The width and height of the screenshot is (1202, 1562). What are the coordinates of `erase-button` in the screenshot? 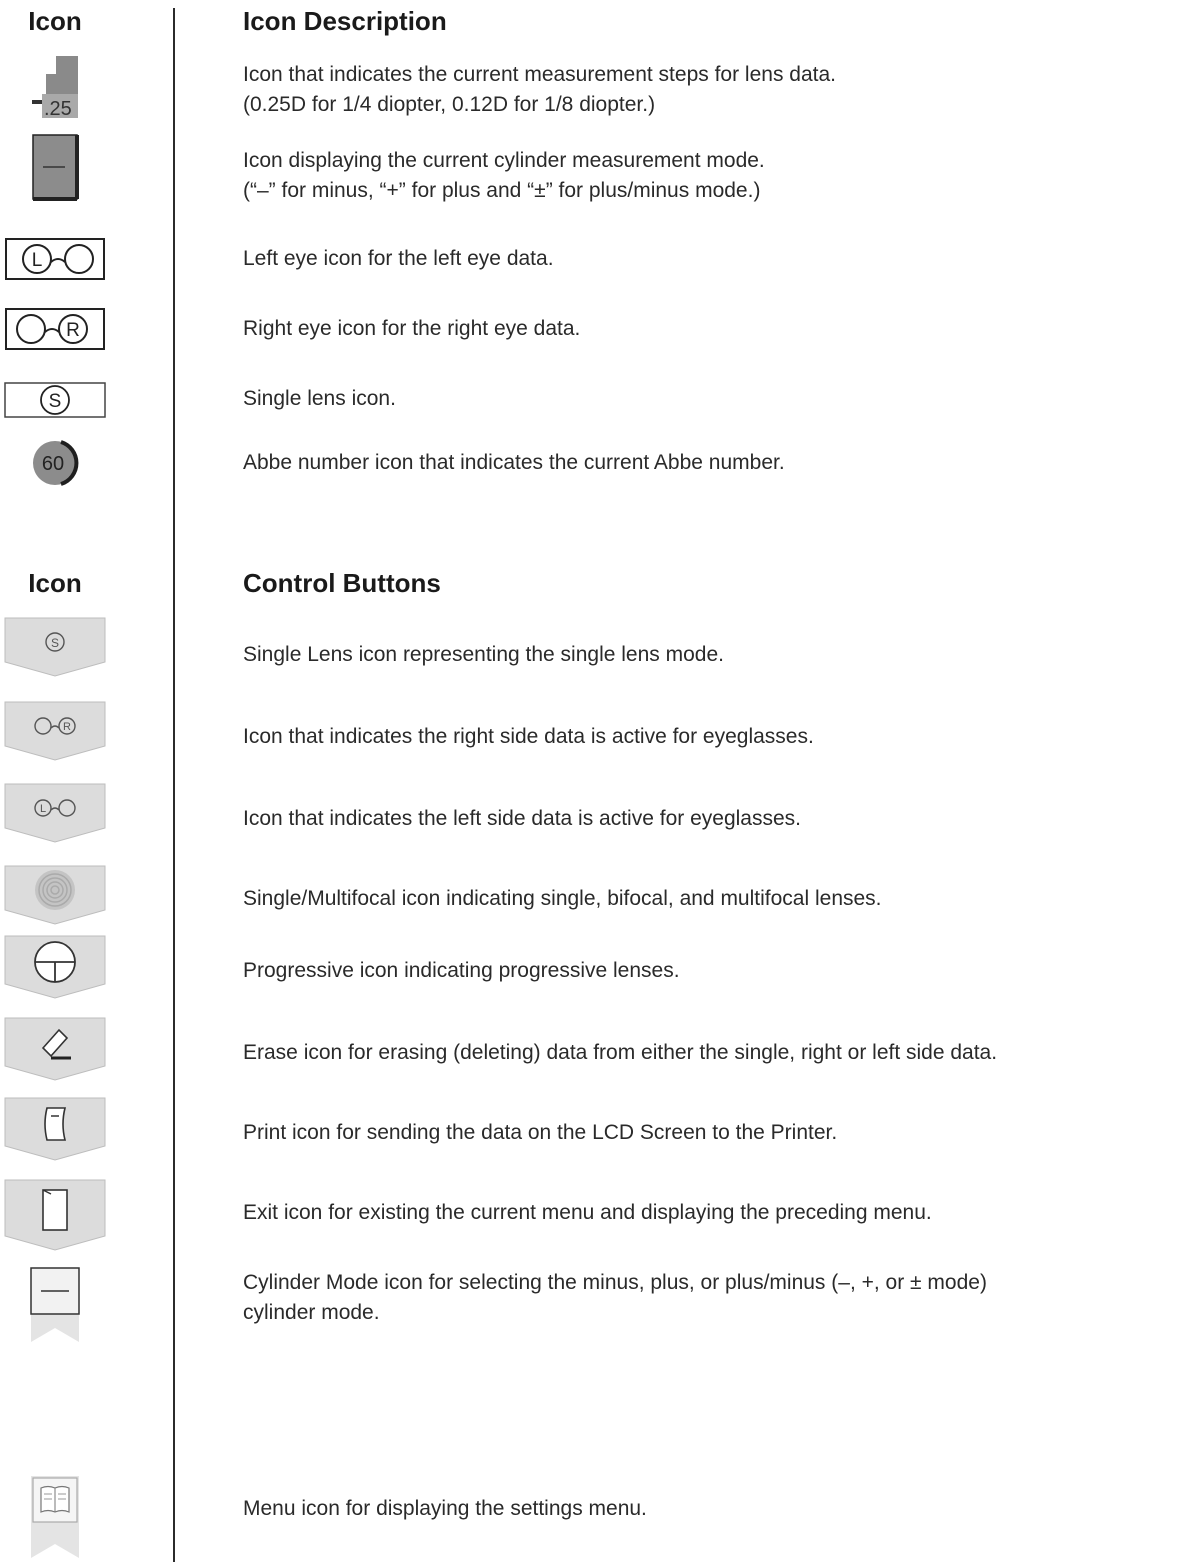 It's located at (55, 1049).